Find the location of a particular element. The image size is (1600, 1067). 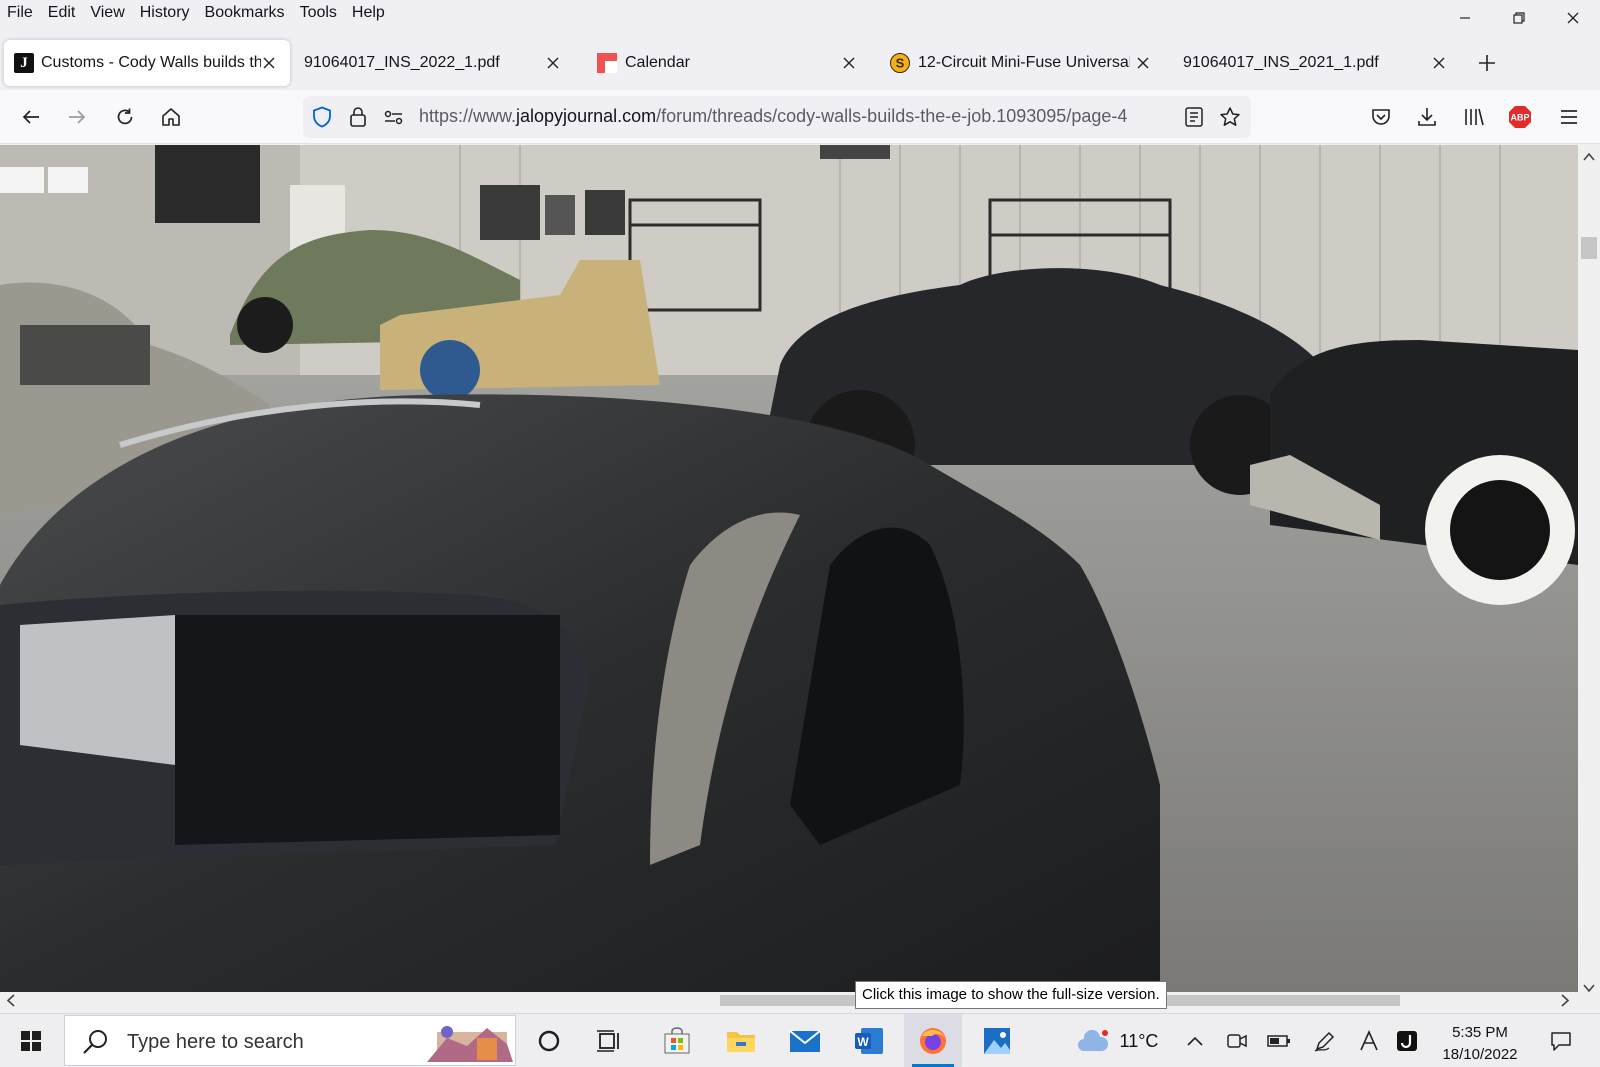

vertical-scrollbar is located at coordinates (1589, 577).